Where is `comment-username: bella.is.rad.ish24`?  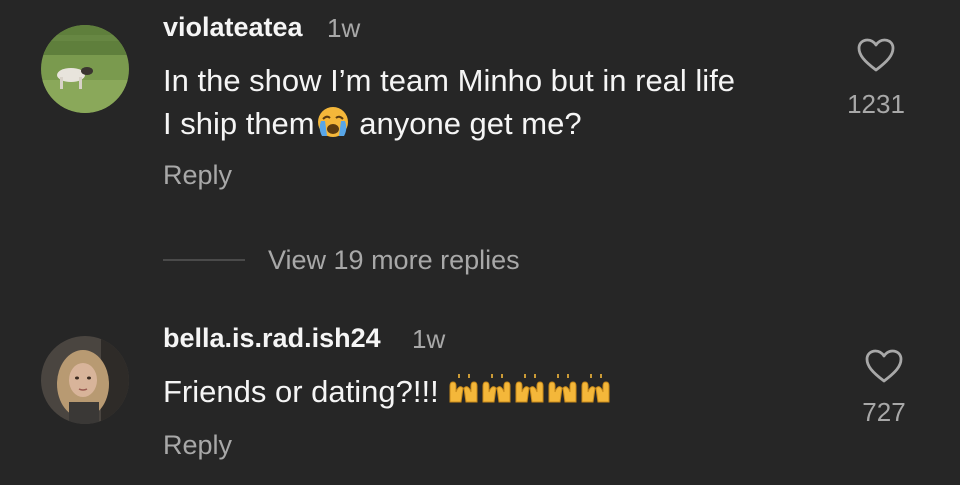 comment-username: bella.is.rad.ish24 is located at coordinates (272, 338).